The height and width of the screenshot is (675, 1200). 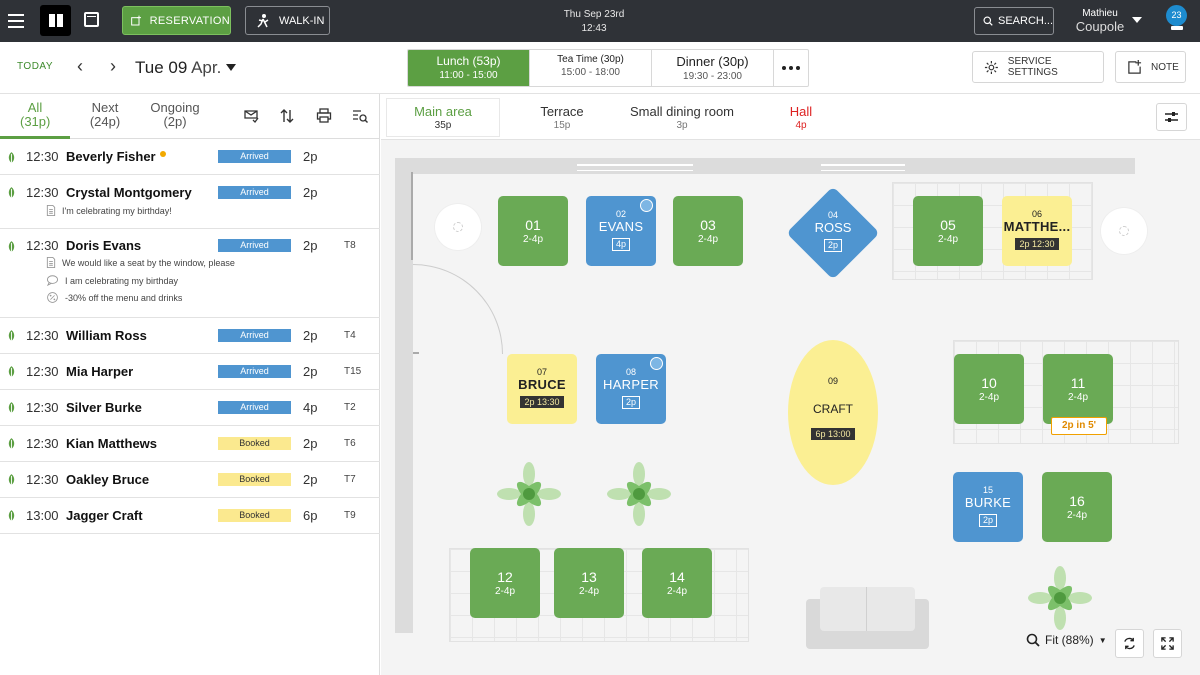 What do you see at coordinates (533, 231) in the screenshot?
I see `table-01: 01 2-4p` at bounding box center [533, 231].